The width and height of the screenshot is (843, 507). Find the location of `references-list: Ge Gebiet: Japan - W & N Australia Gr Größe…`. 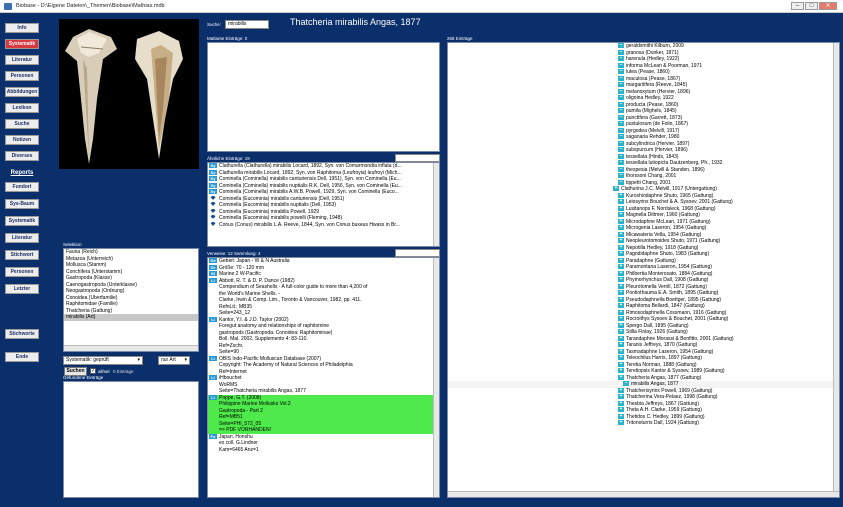

references-list: Ge Gebiet: Japan - W & N Australia Gr Größe… is located at coordinates (323, 377).